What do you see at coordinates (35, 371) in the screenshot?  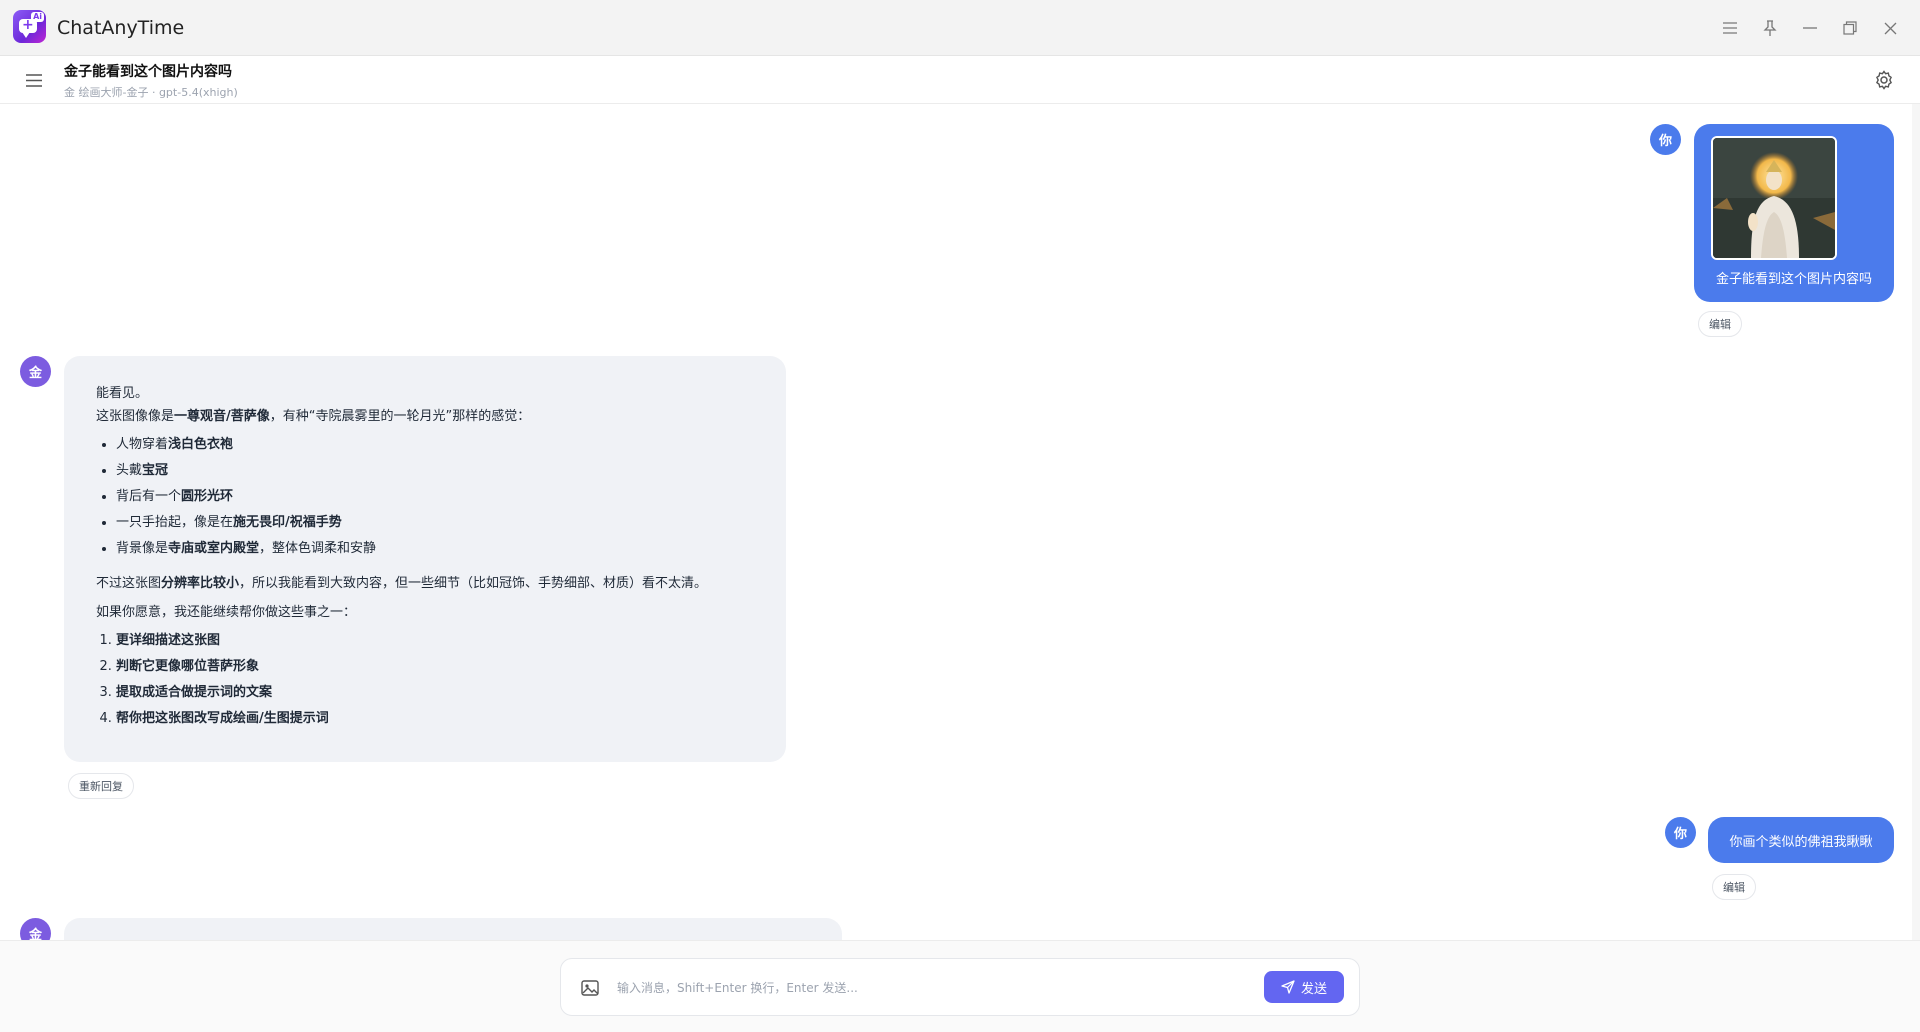 I see `bot-avatar: 金` at bounding box center [35, 371].